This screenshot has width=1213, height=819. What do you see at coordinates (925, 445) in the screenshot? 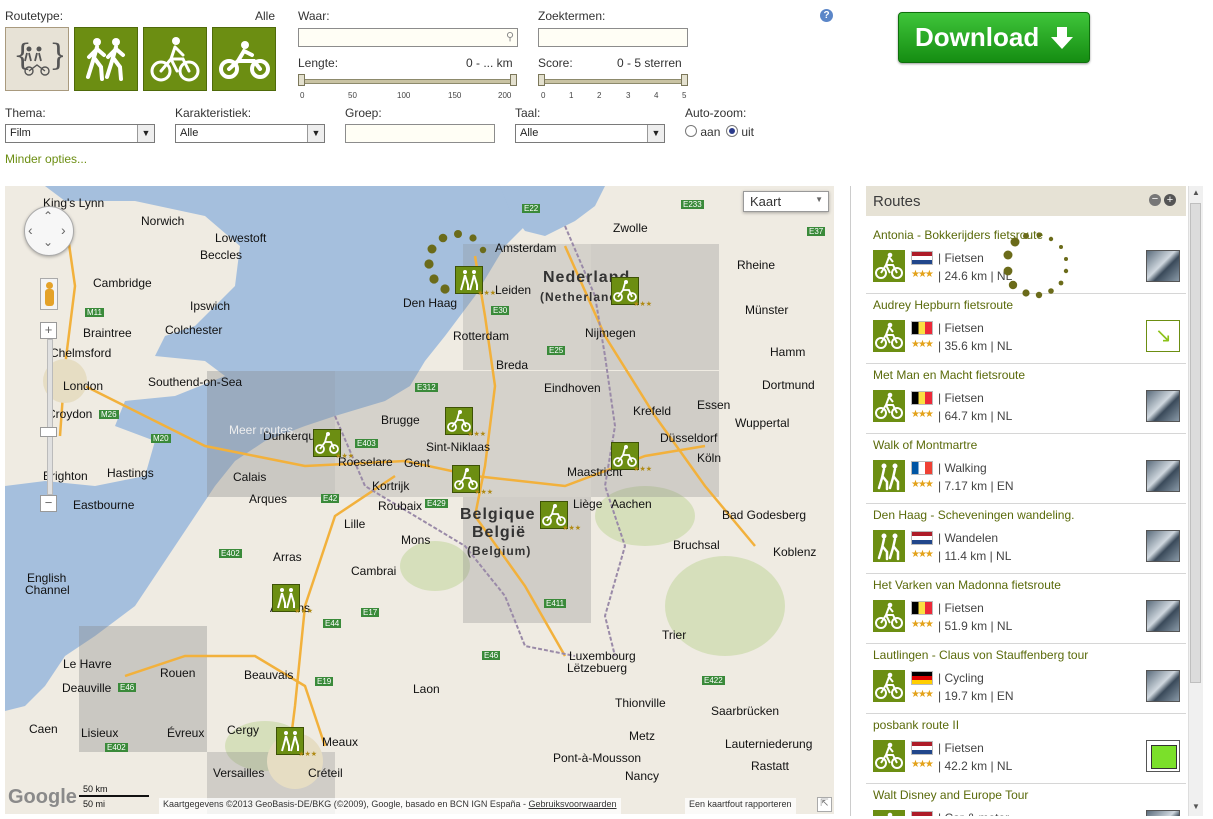
I see `route-name: Walk of Montmartre` at bounding box center [925, 445].